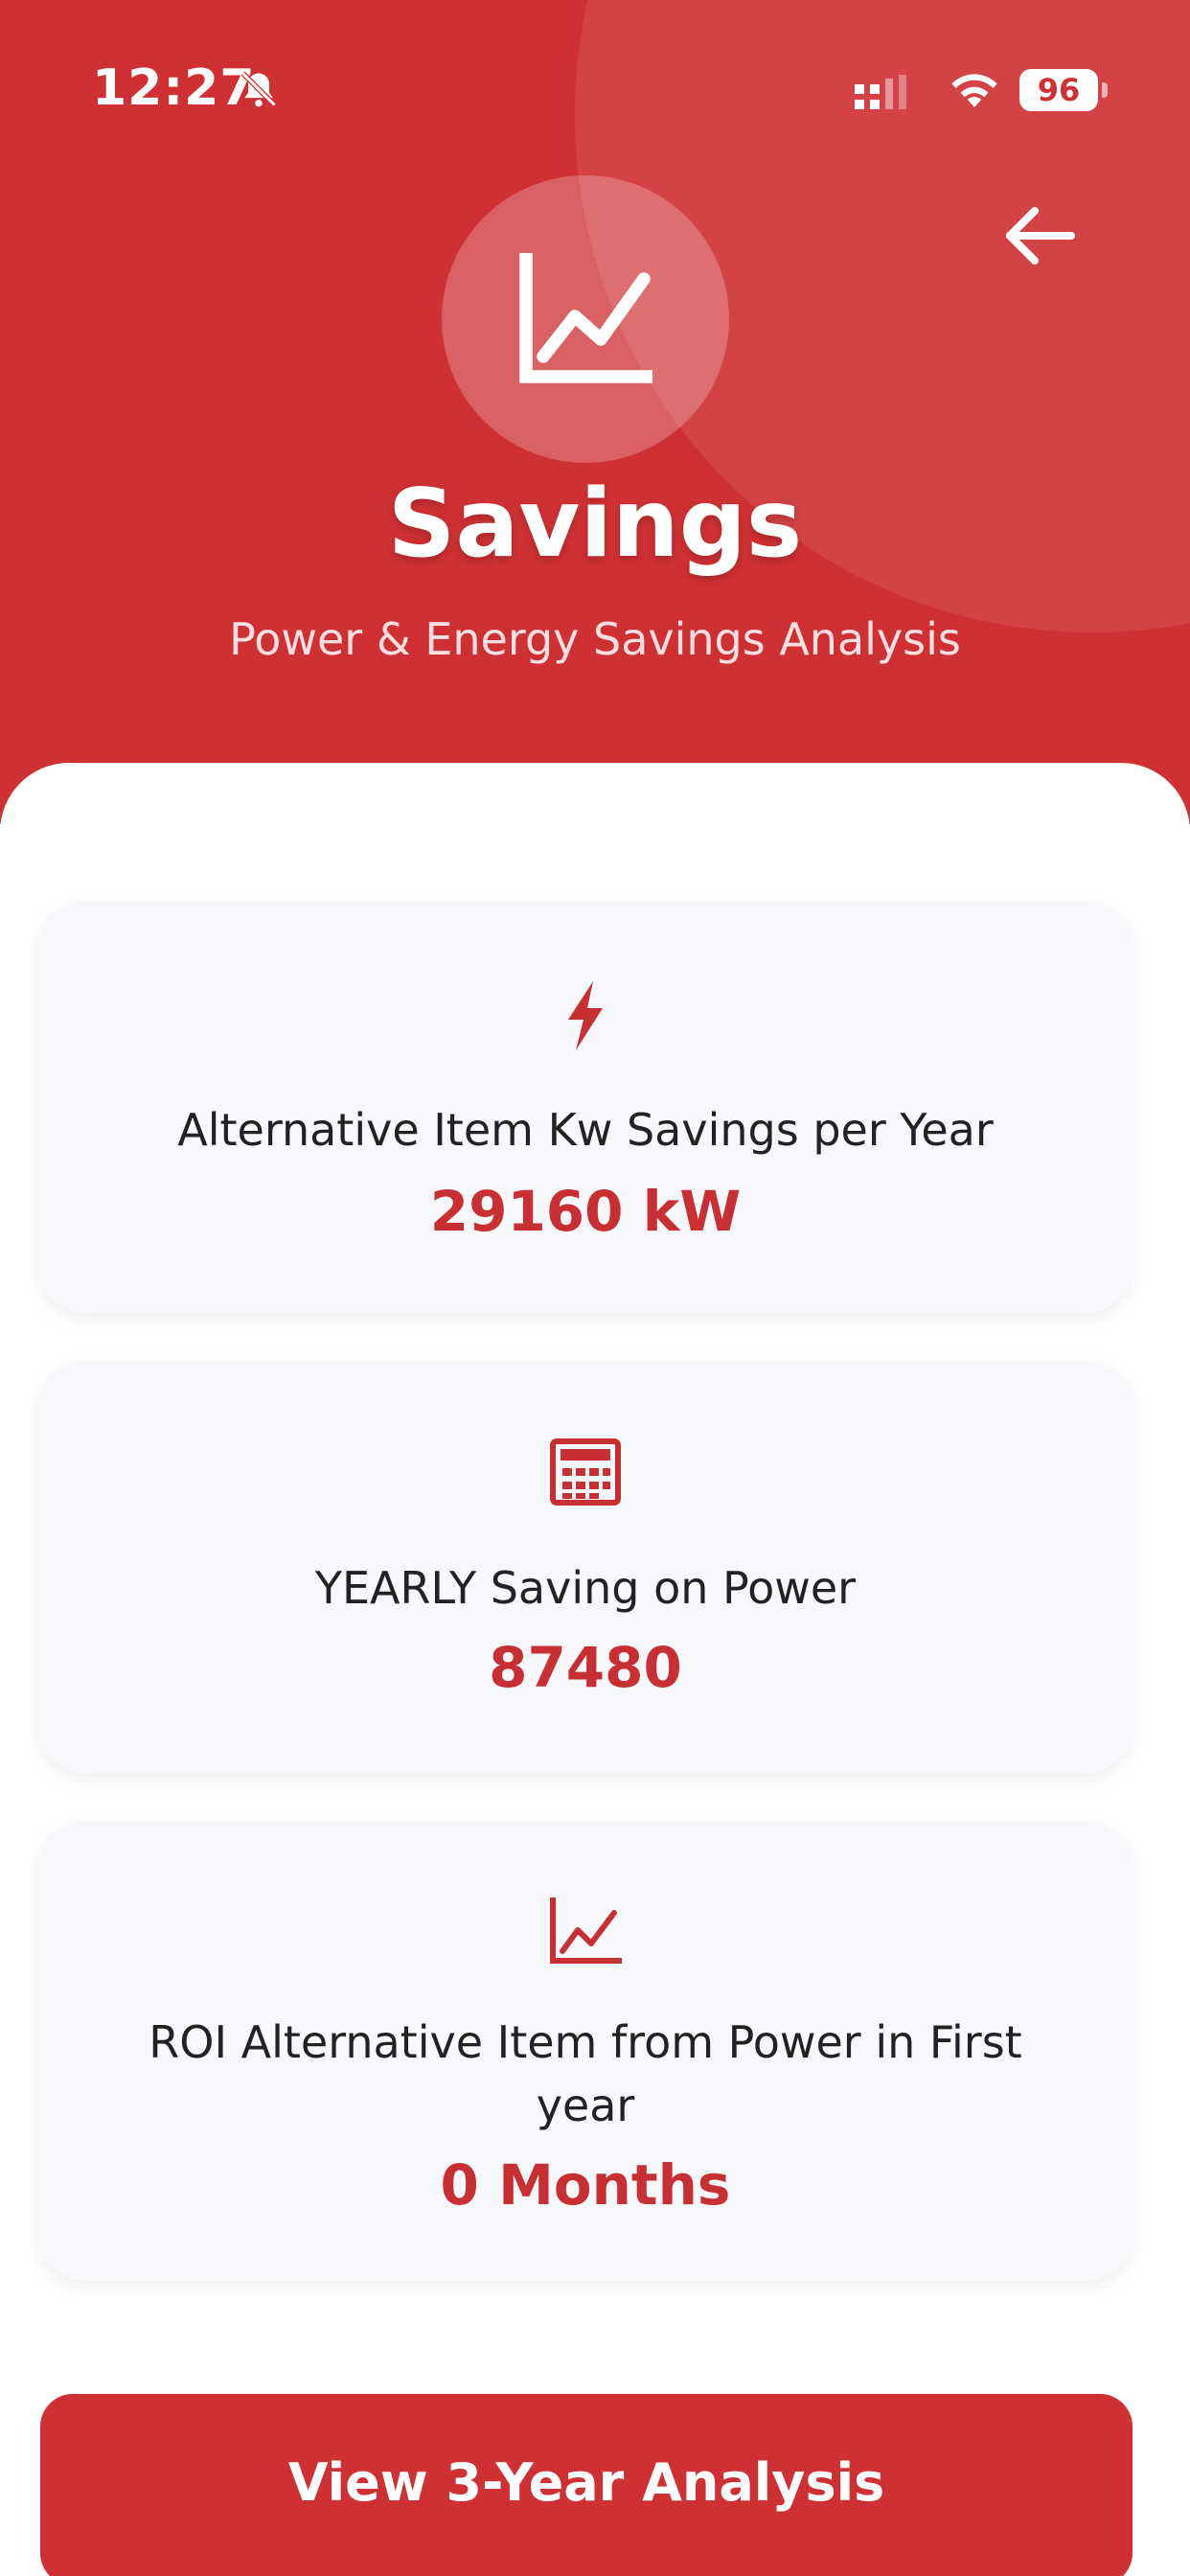  Describe the element at coordinates (595, 525) in the screenshot. I see `page-title: Savings` at that location.